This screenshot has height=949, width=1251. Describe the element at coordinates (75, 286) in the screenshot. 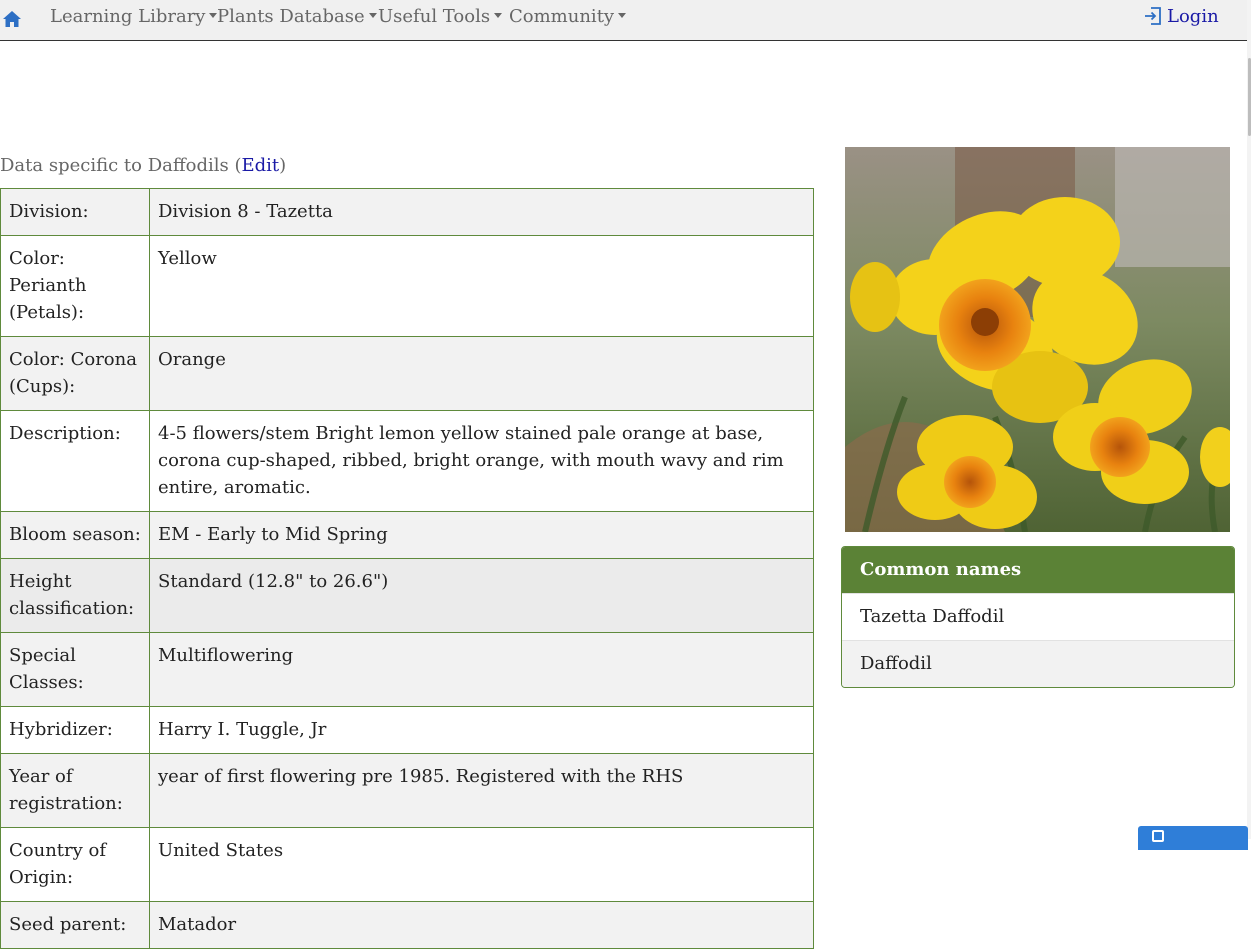

I see `row-label: Color: Perianth (Petals):` at that location.